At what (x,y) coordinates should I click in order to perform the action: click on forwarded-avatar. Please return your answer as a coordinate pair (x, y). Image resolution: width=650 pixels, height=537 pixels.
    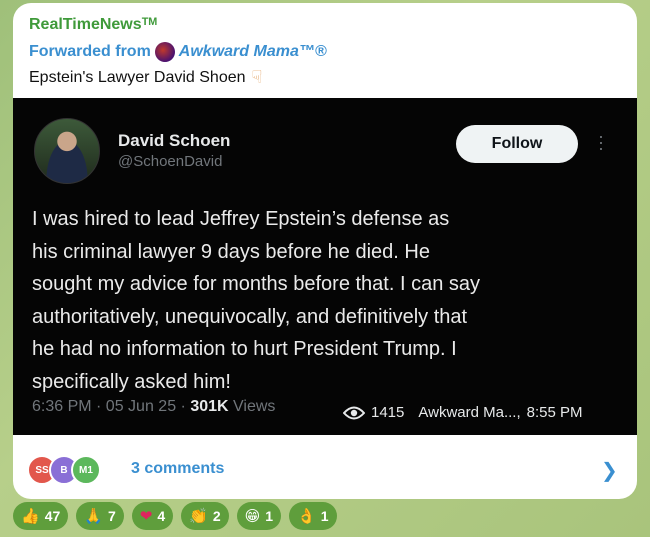
    Looking at the image, I should click on (164, 52).